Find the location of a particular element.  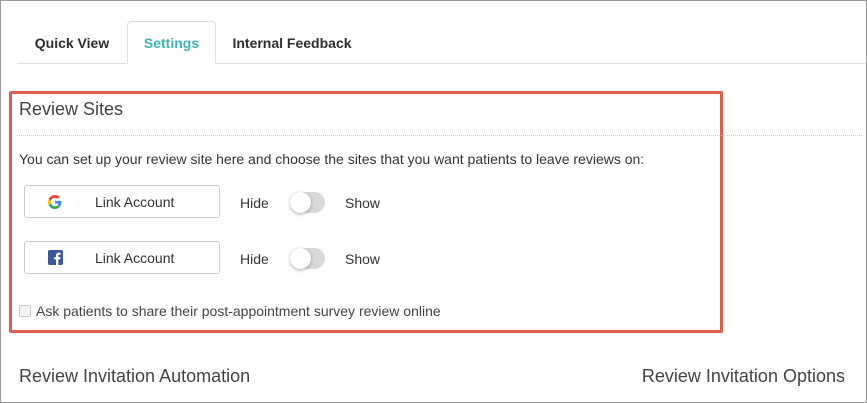

tab-settings: Settings is located at coordinates (171, 42).